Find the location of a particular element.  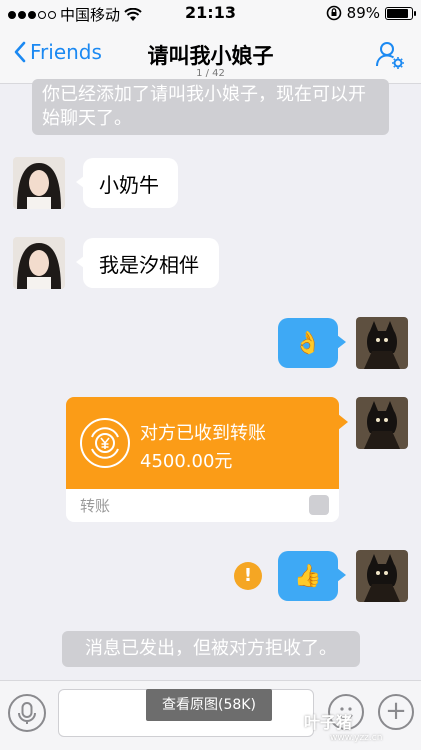

status-right: 89% is located at coordinates (371, 13).